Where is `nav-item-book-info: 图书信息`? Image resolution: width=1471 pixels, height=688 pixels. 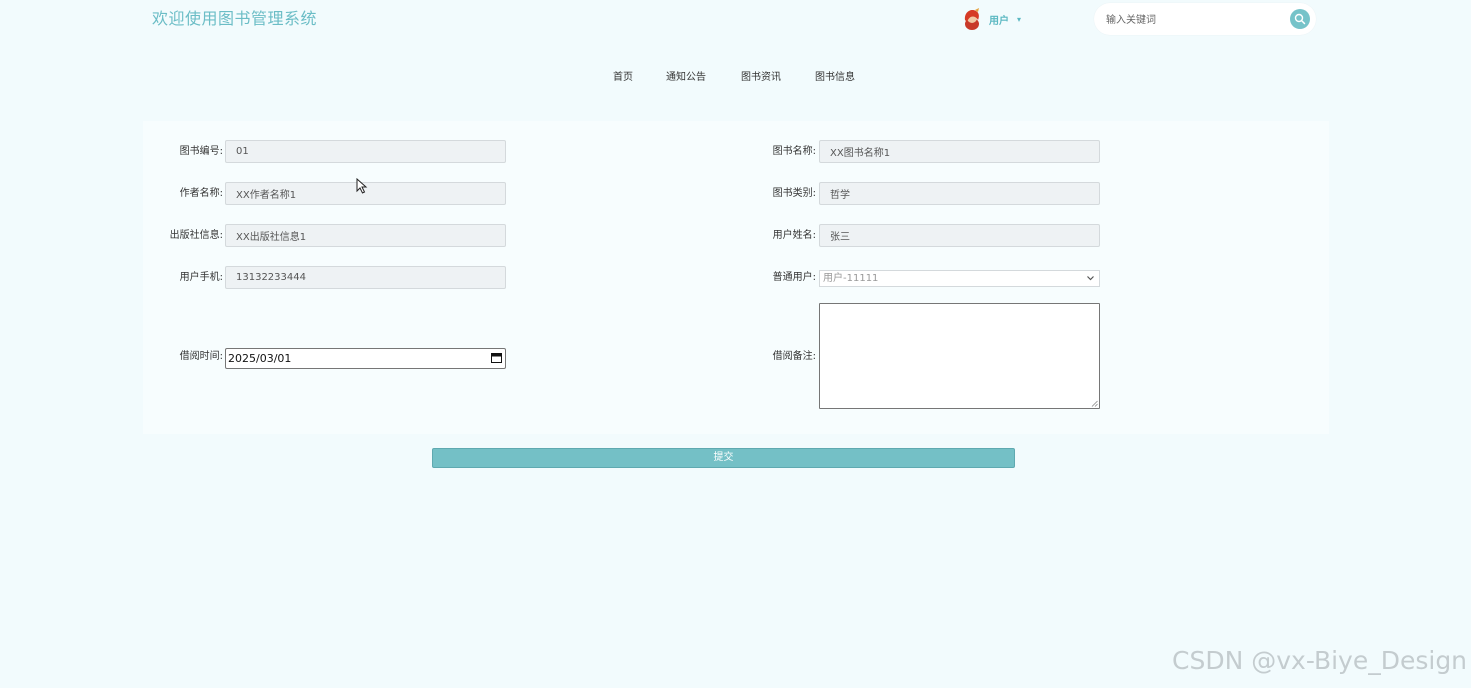
nav-item-book-info: 图书信息 is located at coordinates (835, 78).